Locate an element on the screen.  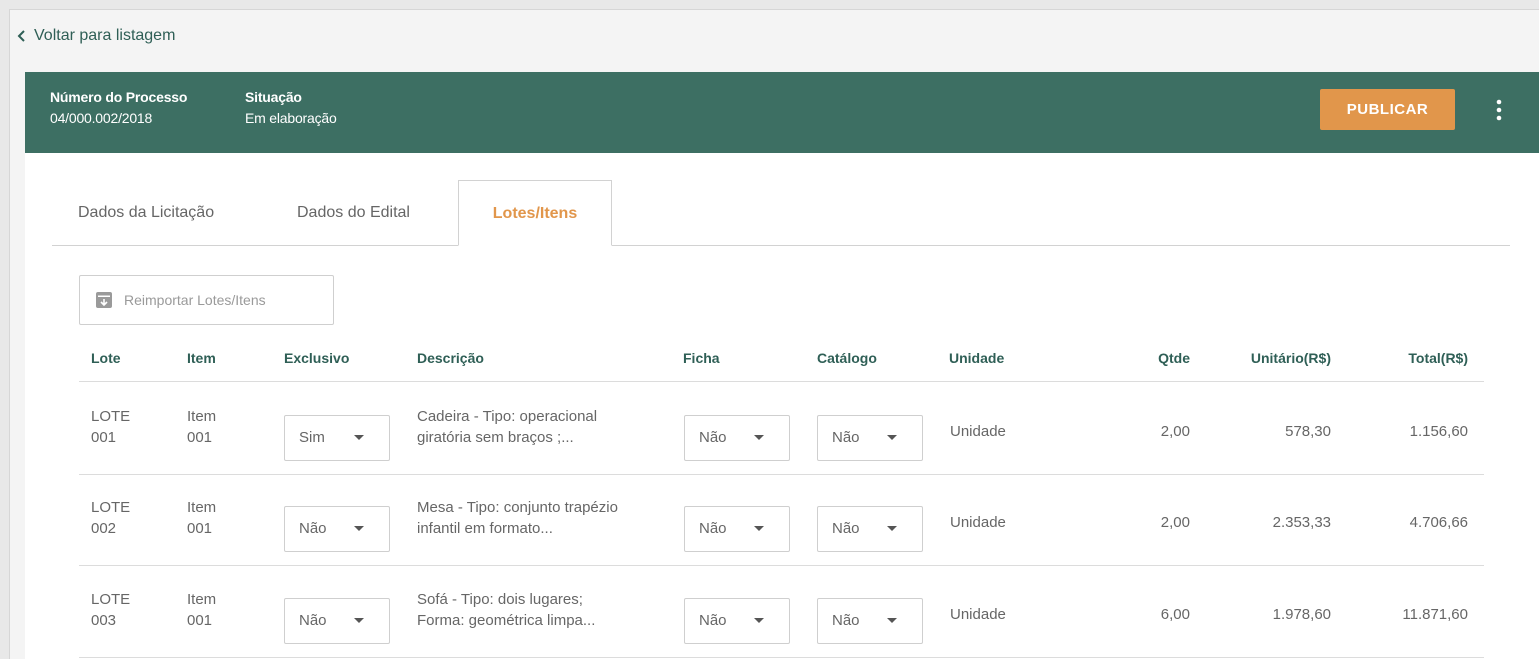
col-header-unidade: Unidade is located at coordinates (977, 358).